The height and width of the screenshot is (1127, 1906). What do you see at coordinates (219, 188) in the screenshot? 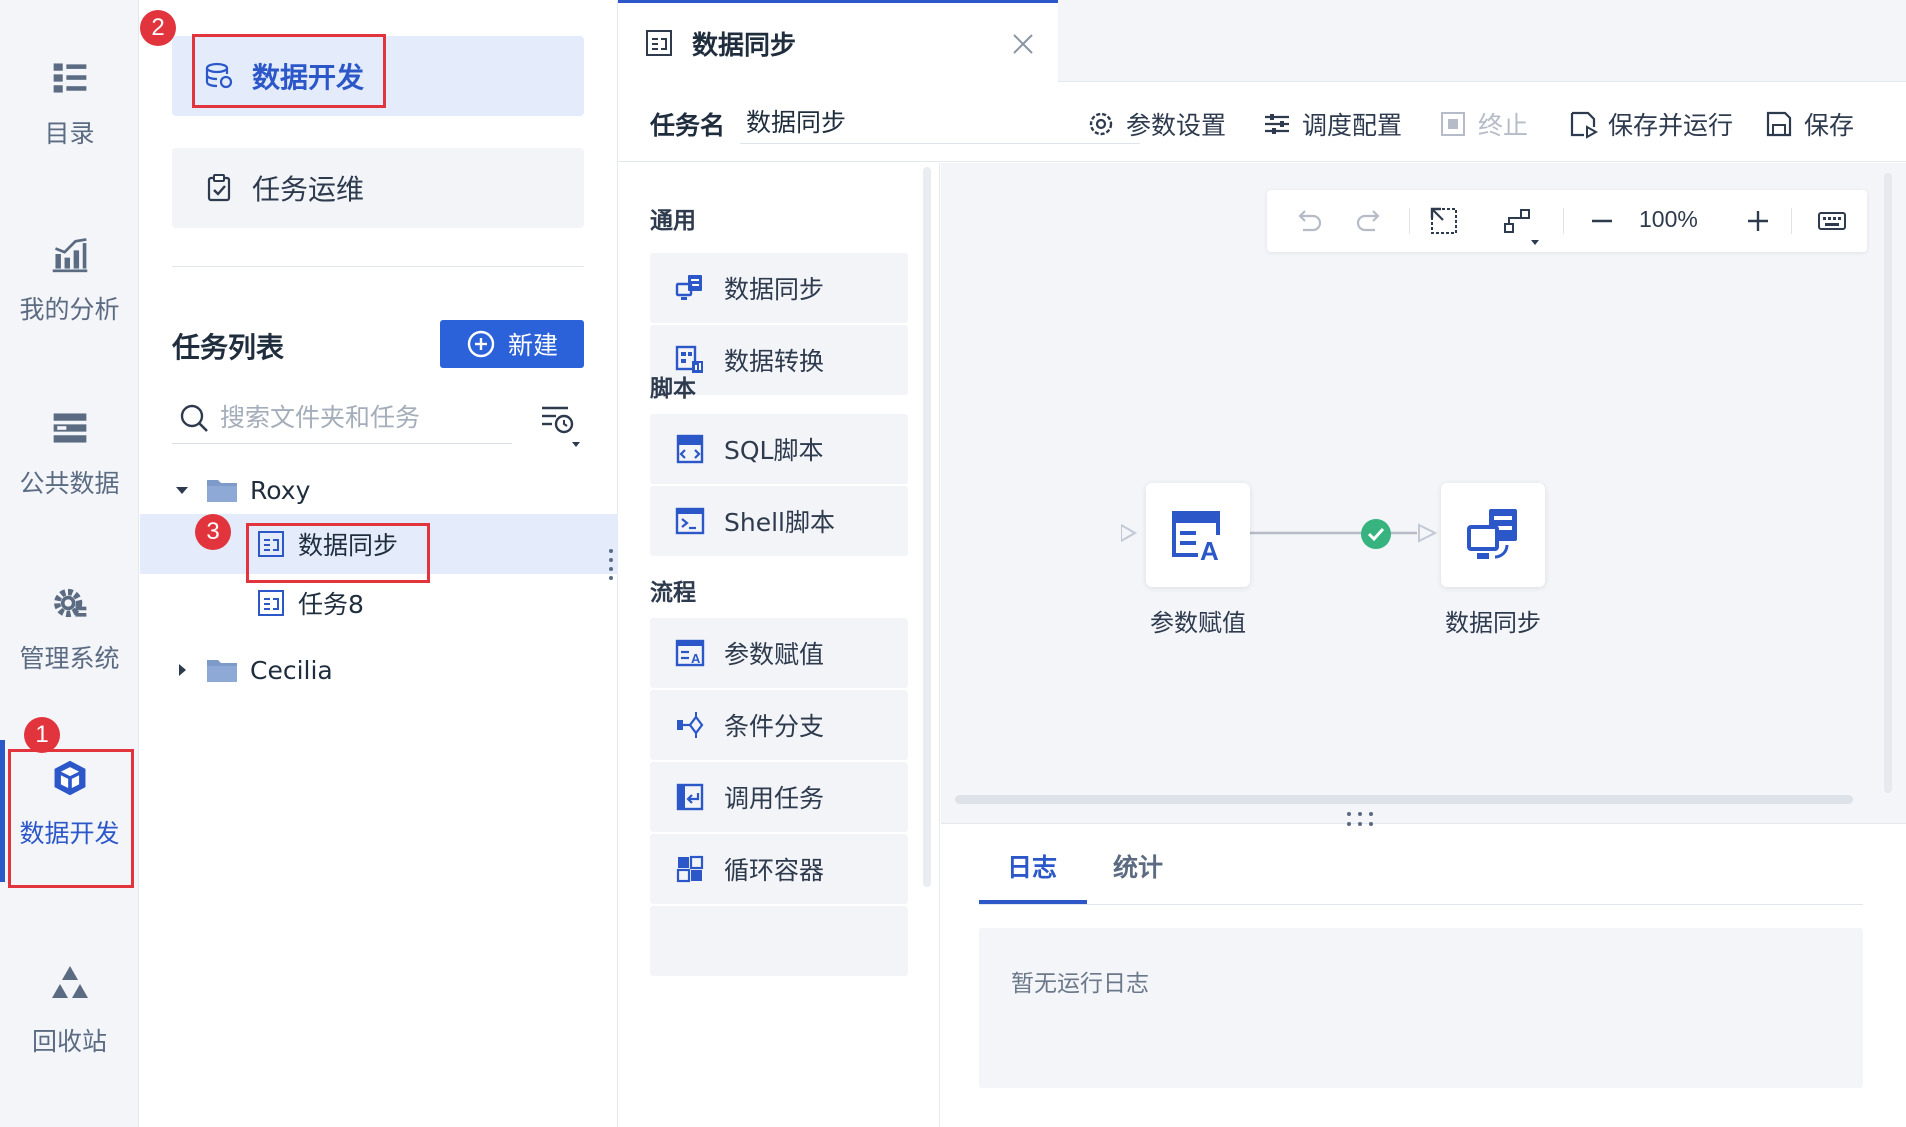
I see `clipboard-check-icon` at bounding box center [219, 188].